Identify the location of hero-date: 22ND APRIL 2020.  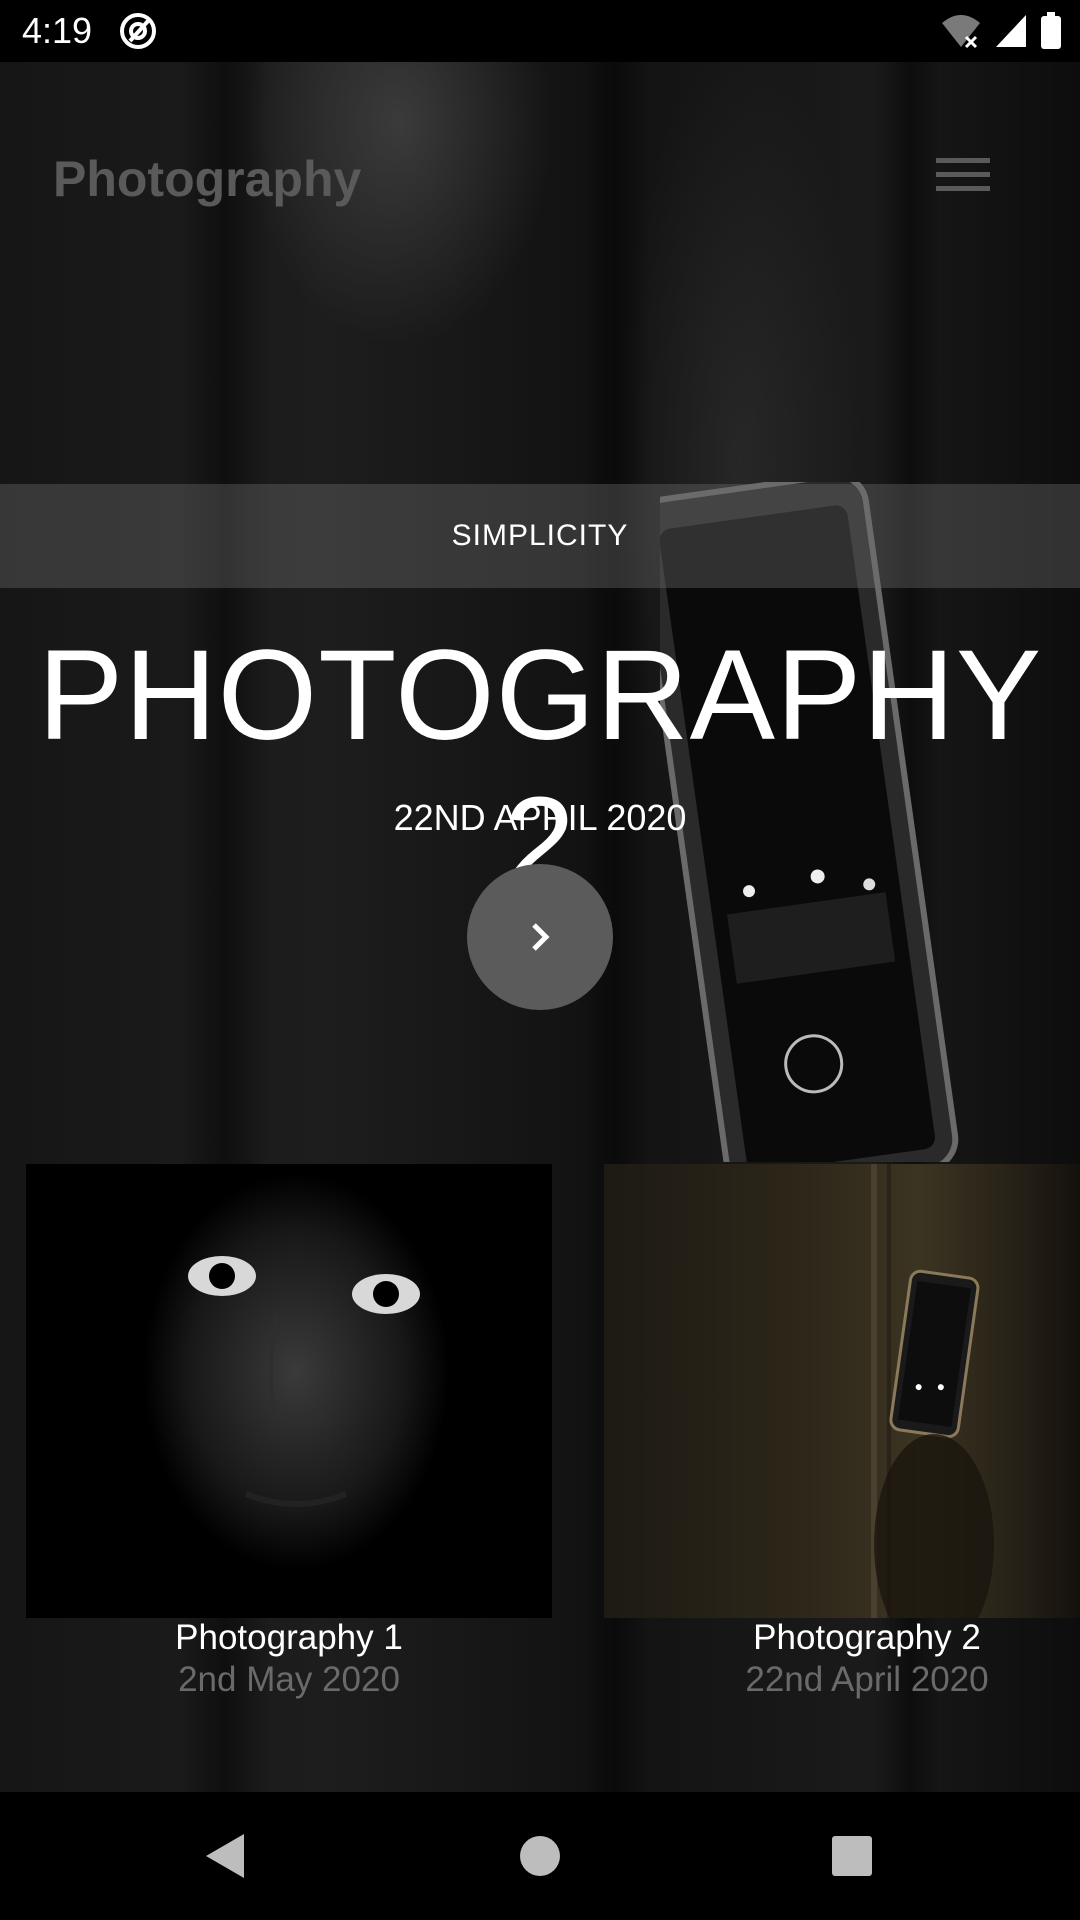
(540, 817).